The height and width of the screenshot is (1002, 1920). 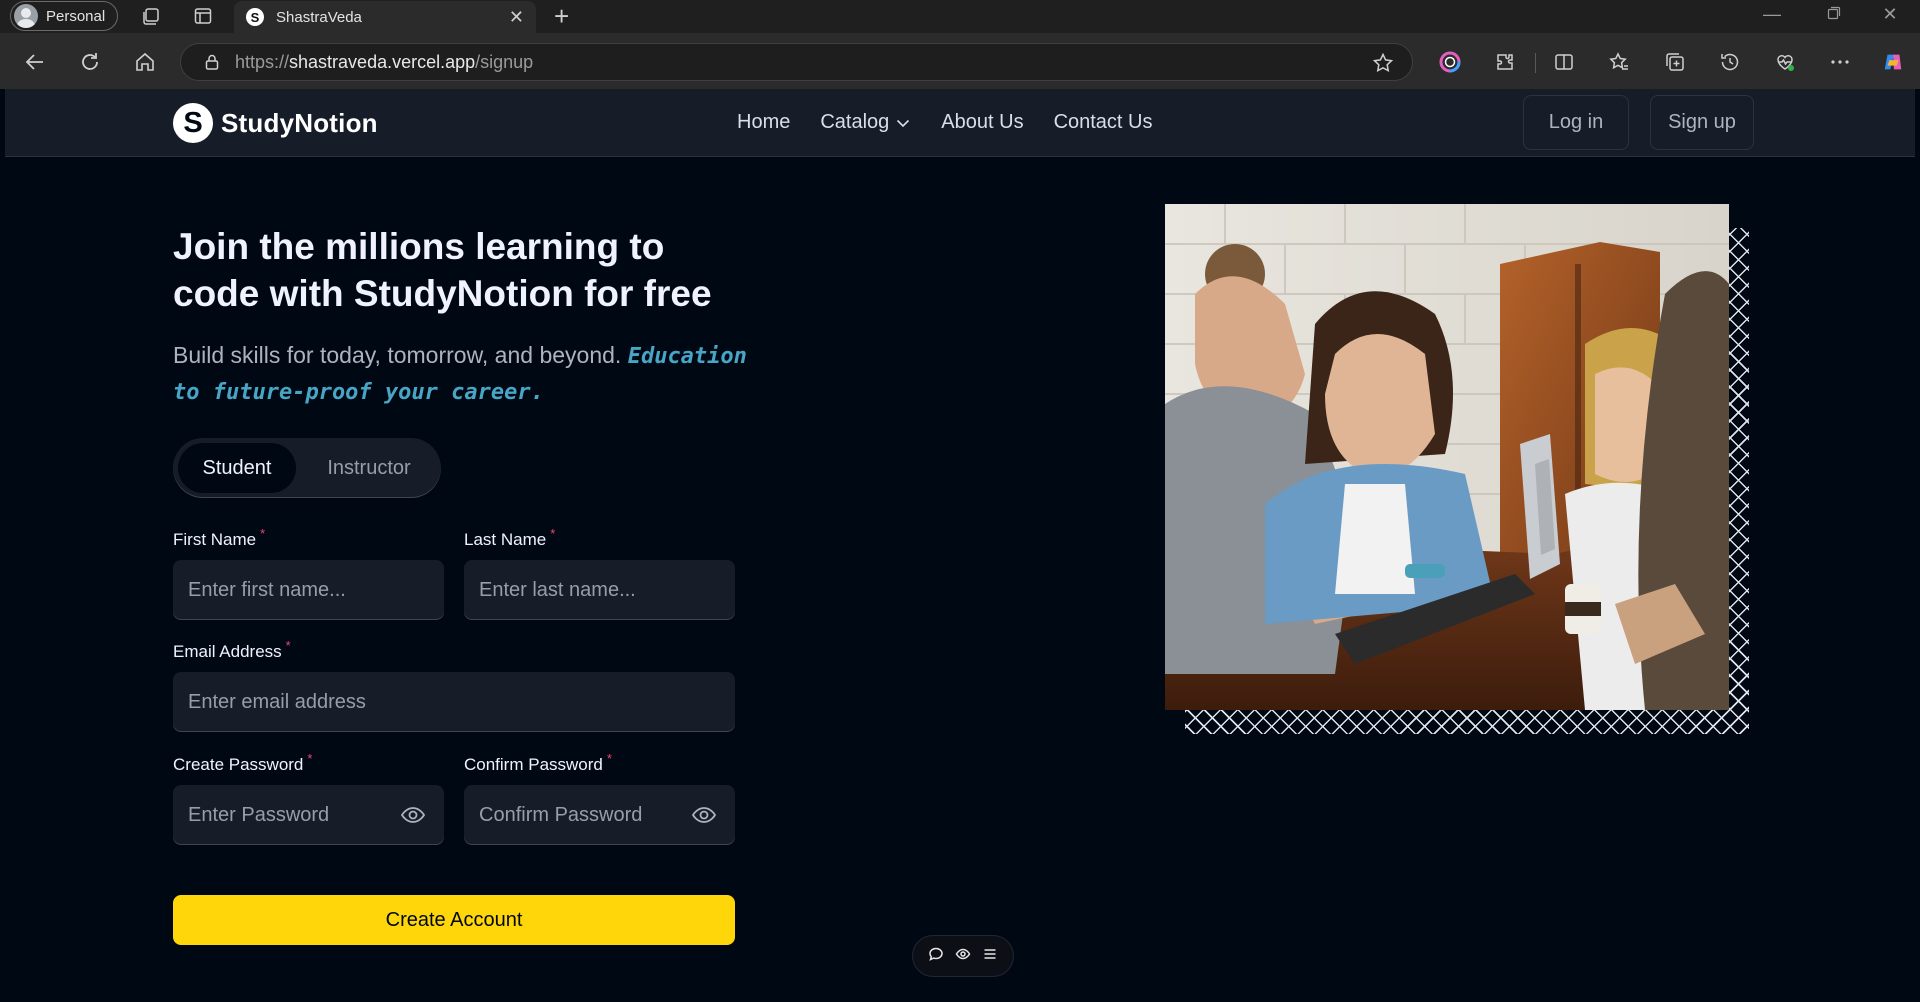 What do you see at coordinates (1834, 14) in the screenshot?
I see `restore-icon` at bounding box center [1834, 14].